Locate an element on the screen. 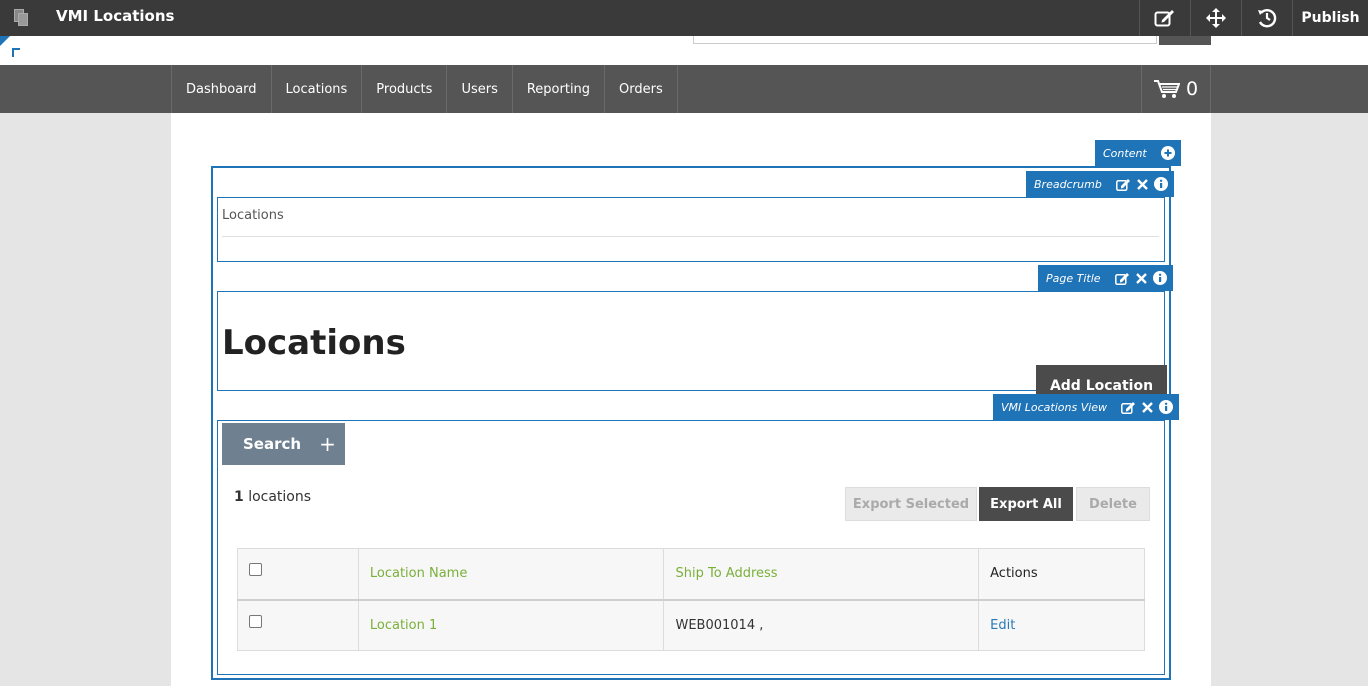  cms-page-title: VMI Locations is located at coordinates (115, 16).